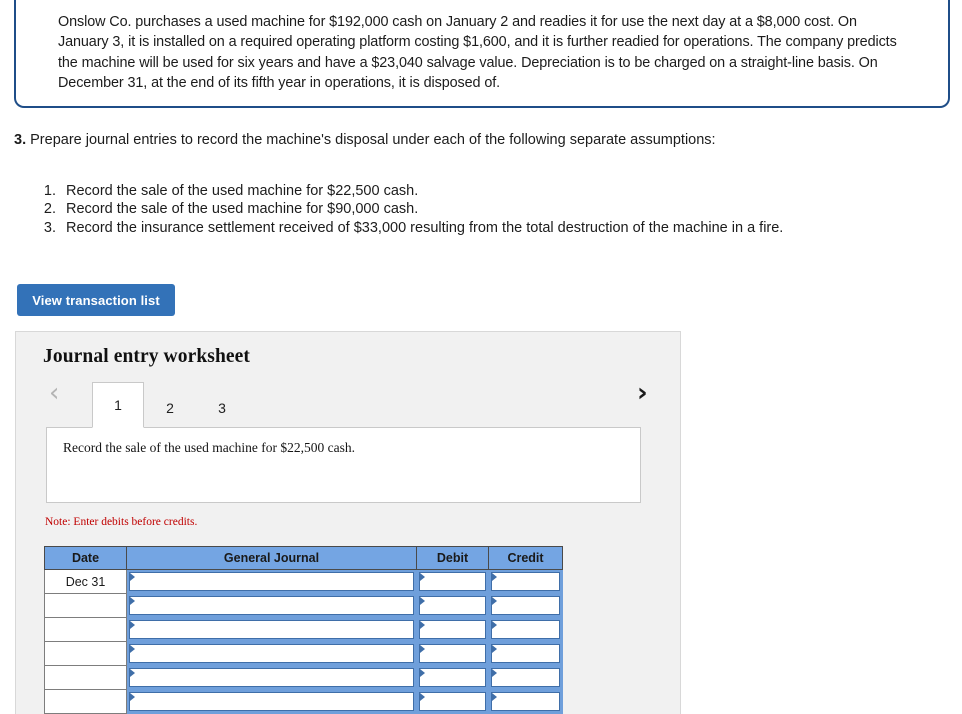 Image resolution: width=962 pixels, height=714 pixels. I want to click on worksheet-tabs: 1 2 3, so click(170, 405).